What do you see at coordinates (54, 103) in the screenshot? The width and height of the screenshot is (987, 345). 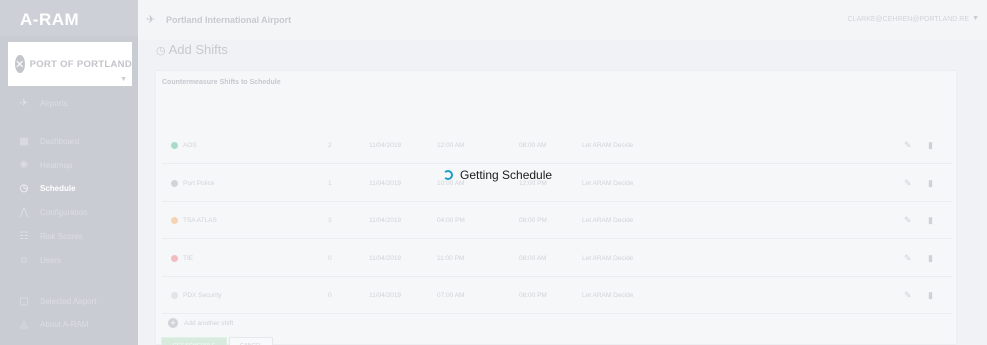 I see `sidebar-item-label: Airports` at bounding box center [54, 103].